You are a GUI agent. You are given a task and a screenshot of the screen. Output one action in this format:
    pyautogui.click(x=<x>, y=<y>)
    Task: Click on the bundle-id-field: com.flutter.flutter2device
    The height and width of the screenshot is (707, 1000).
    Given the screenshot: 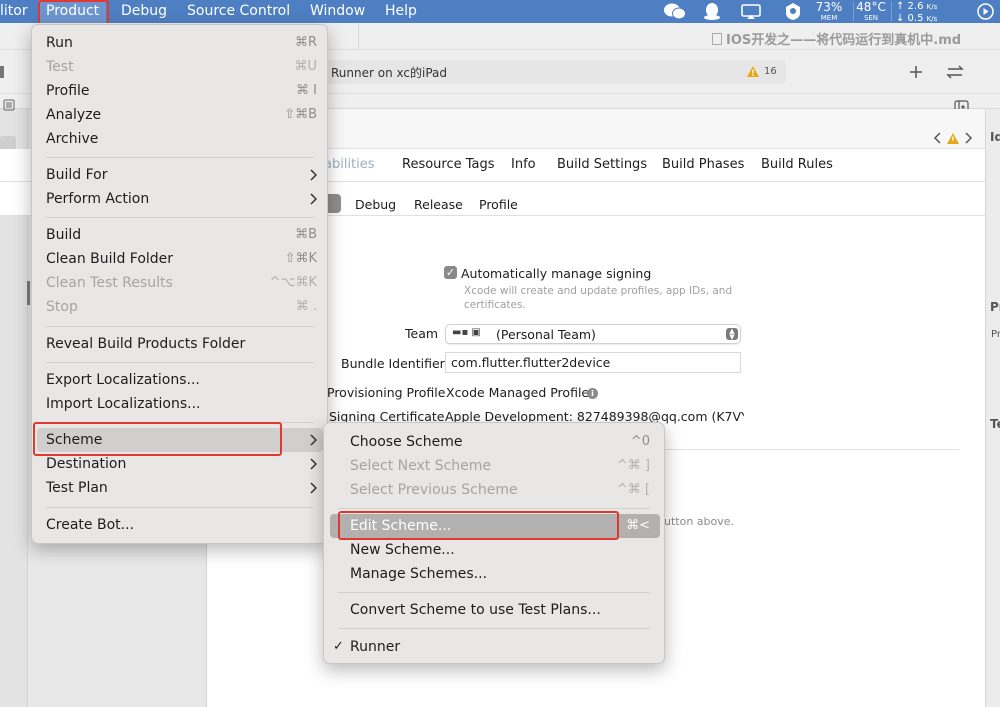 What is the action you would take?
    pyautogui.click(x=593, y=362)
    